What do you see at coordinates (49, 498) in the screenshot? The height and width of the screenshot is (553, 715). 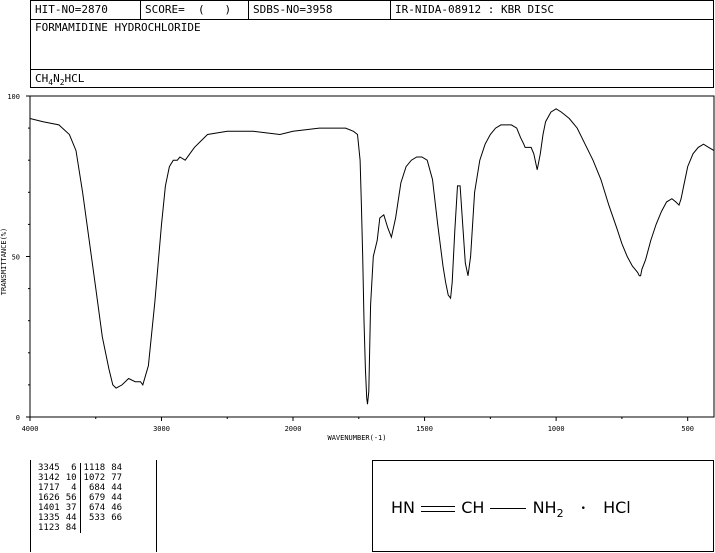 I see `peak-wavenumber: 1626` at bounding box center [49, 498].